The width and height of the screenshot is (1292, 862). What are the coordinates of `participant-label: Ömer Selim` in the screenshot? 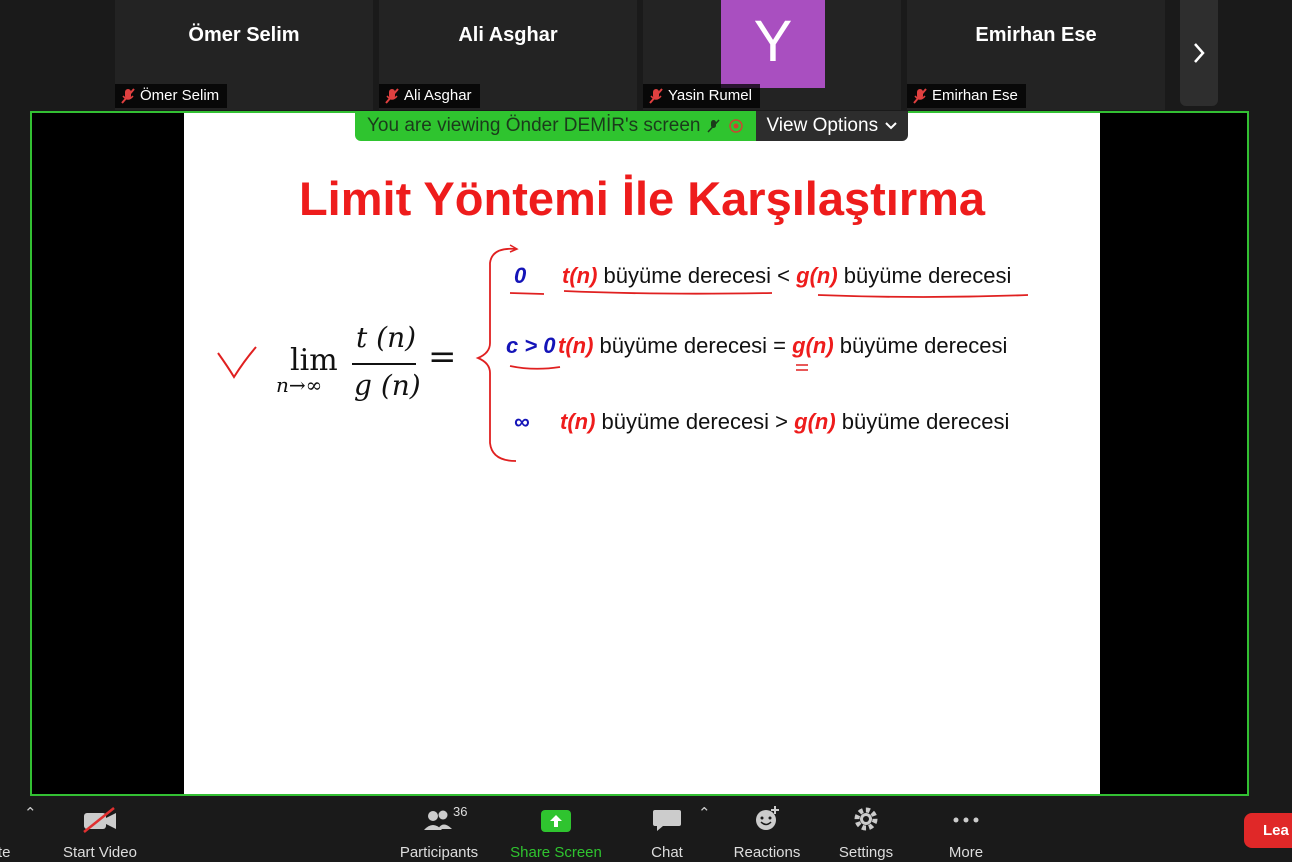 It's located at (171, 96).